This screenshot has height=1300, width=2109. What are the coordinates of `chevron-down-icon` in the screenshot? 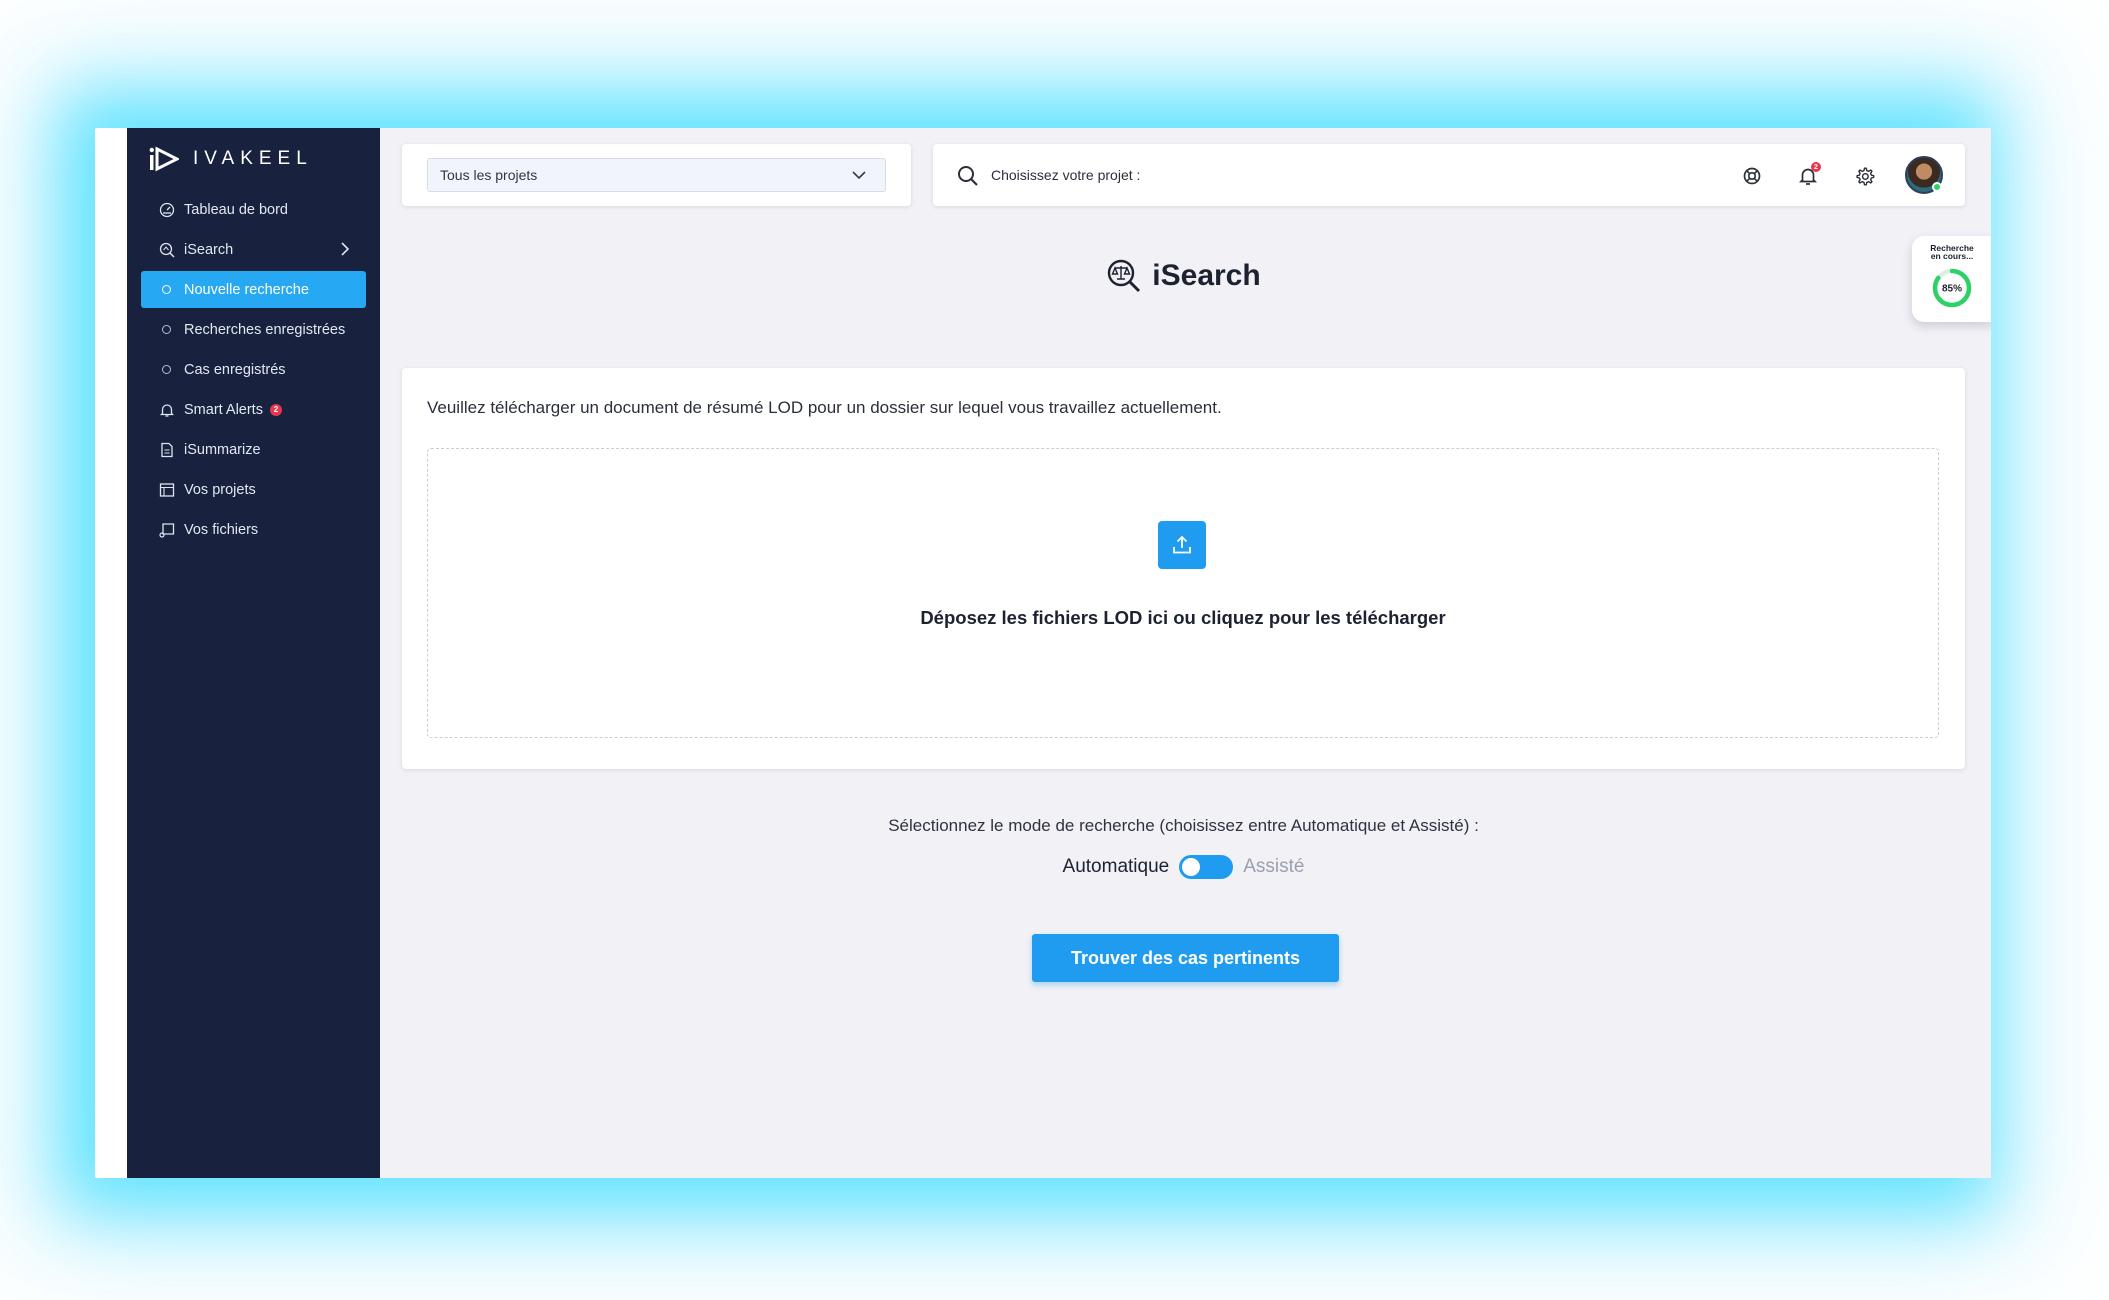 It's located at (859, 175).